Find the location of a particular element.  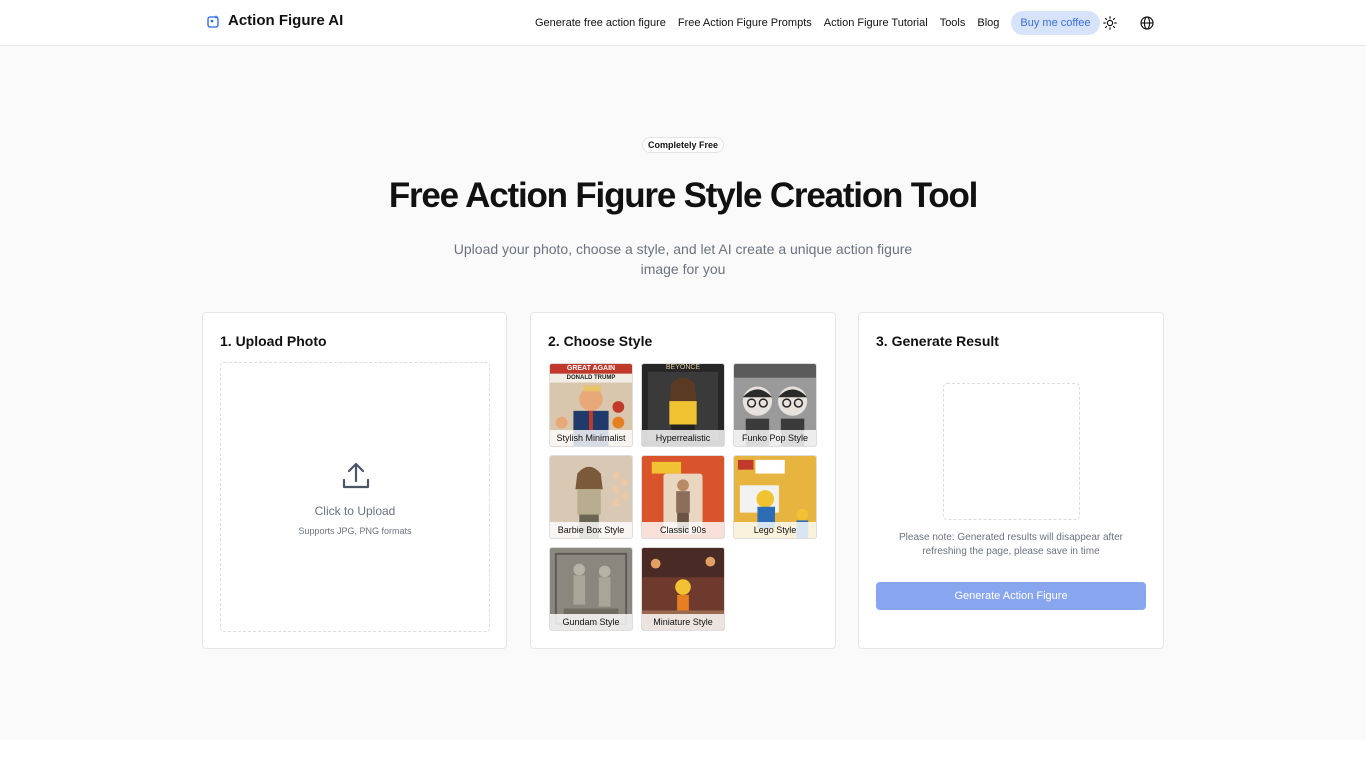

style-label: Barbie Box Style is located at coordinates (591, 530).